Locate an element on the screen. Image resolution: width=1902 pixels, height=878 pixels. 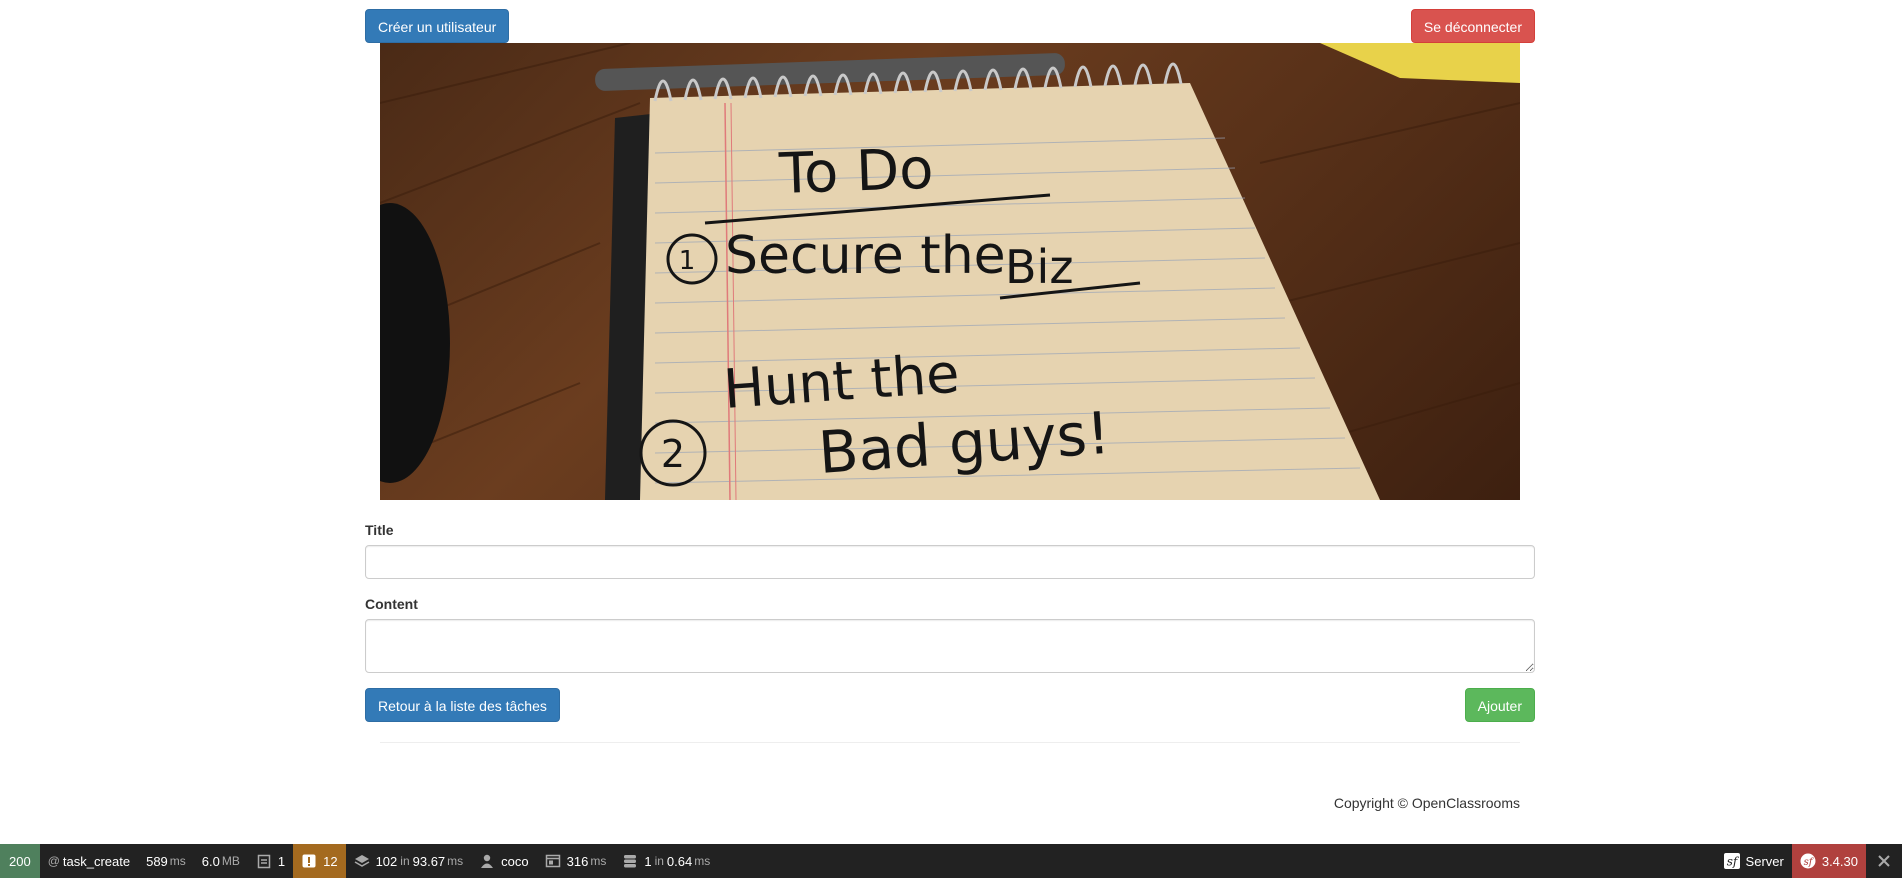
alert-icon is located at coordinates (309, 861).